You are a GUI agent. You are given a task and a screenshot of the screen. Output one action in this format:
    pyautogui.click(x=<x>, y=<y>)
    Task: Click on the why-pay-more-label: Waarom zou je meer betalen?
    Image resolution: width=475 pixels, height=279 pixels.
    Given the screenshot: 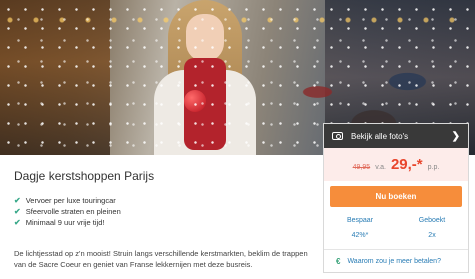 What is the action you would take?
    pyautogui.click(x=394, y=261)
    